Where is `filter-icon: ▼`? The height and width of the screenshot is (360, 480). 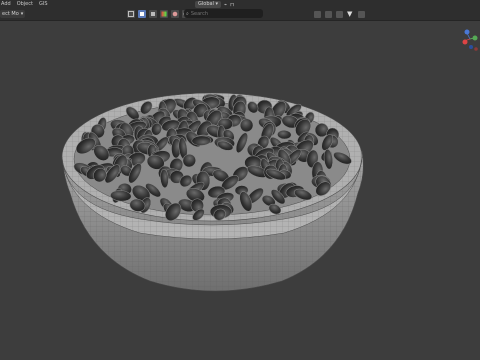 filter-icon: ▼ is located at coordinates (350, 14).